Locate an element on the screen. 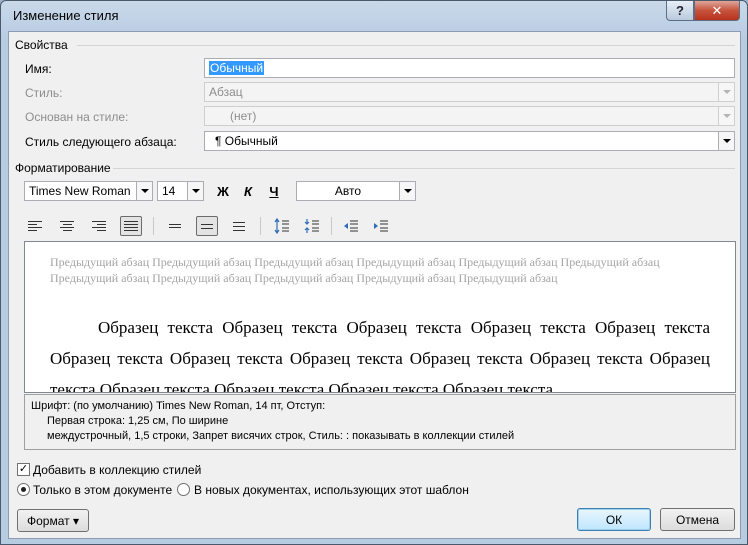  italic-icon: К is located at coordinates (248, 191).